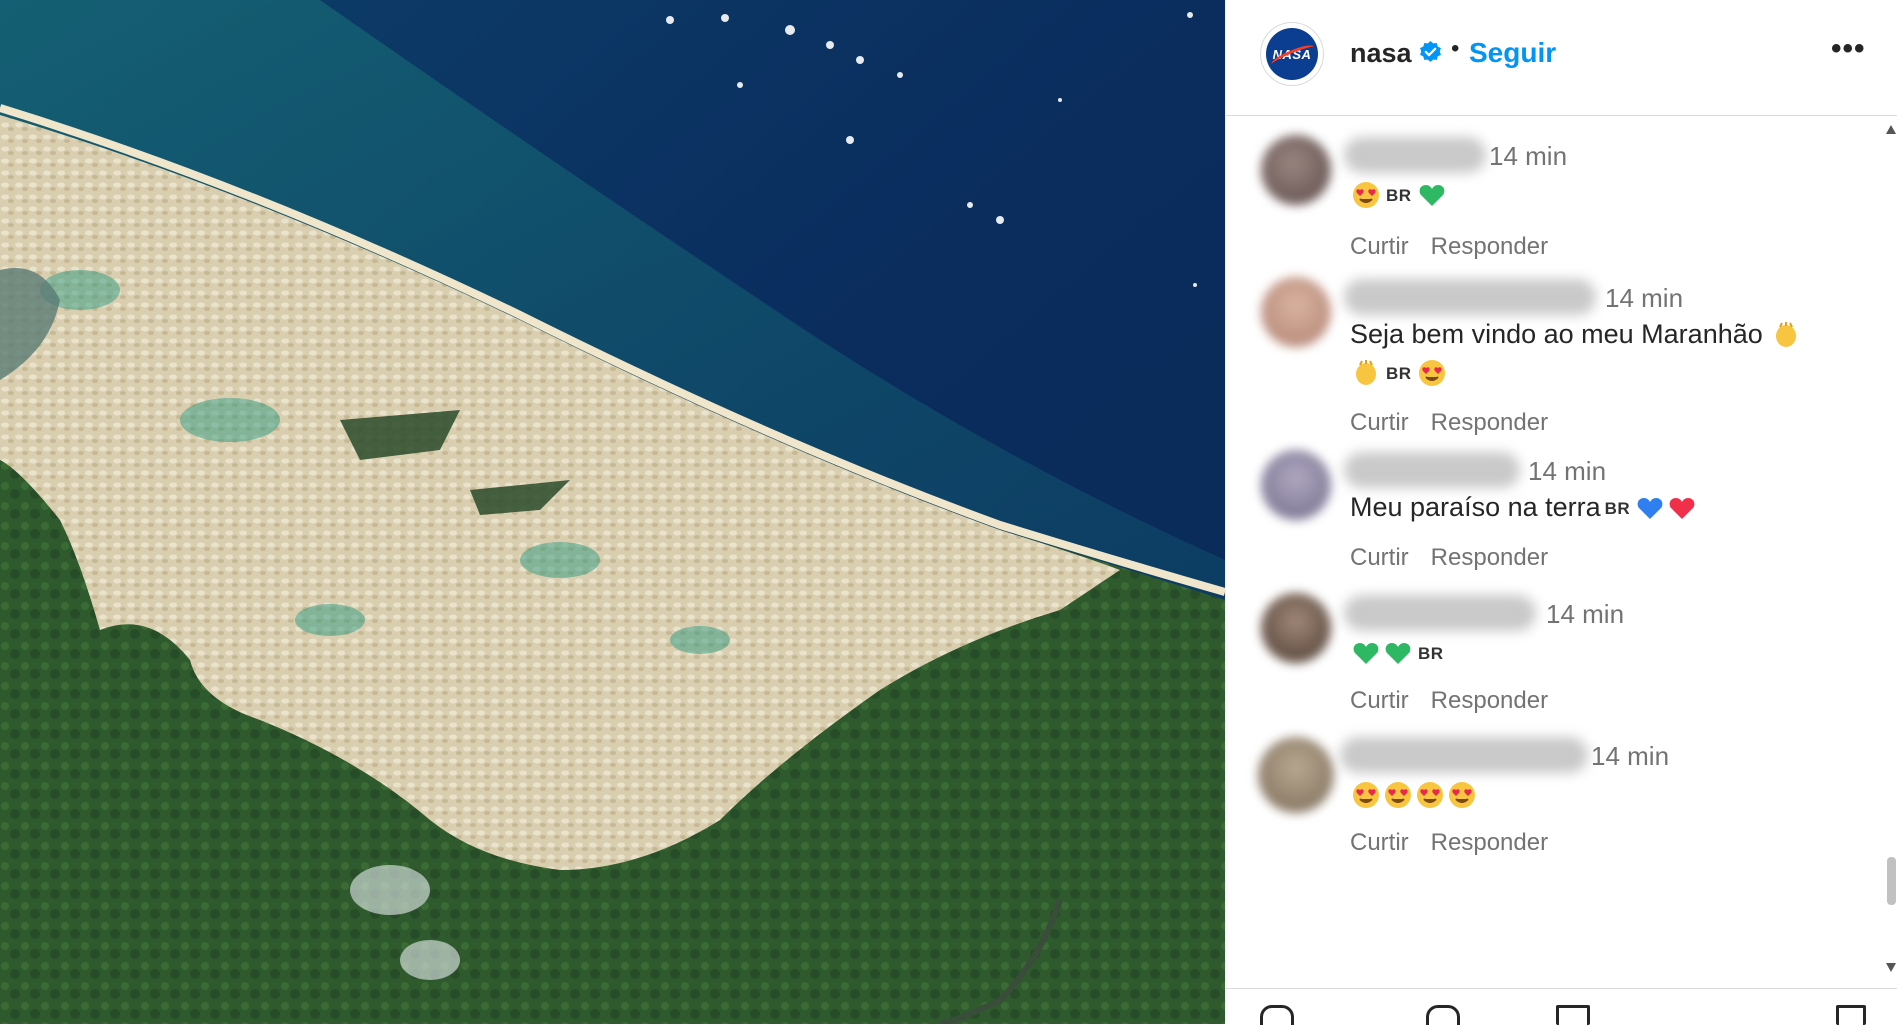  I want to click on like-heart-icon, so click(1277, 1015).